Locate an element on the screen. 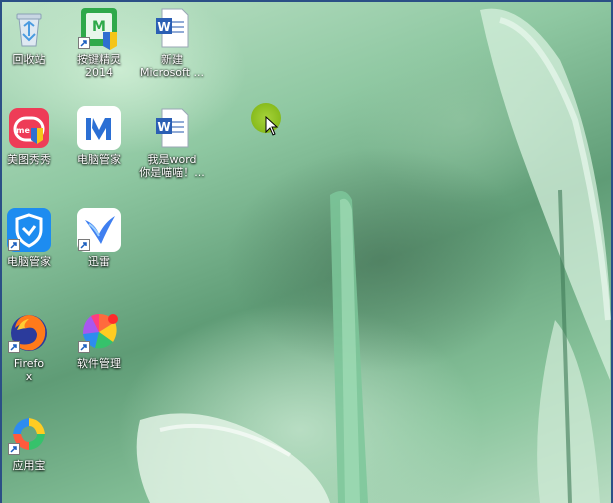 The height and width of the screenshot is (503, 613). desktop-icon-anjian: M 按键精灵 2014 is located at coordinates (99, 42).